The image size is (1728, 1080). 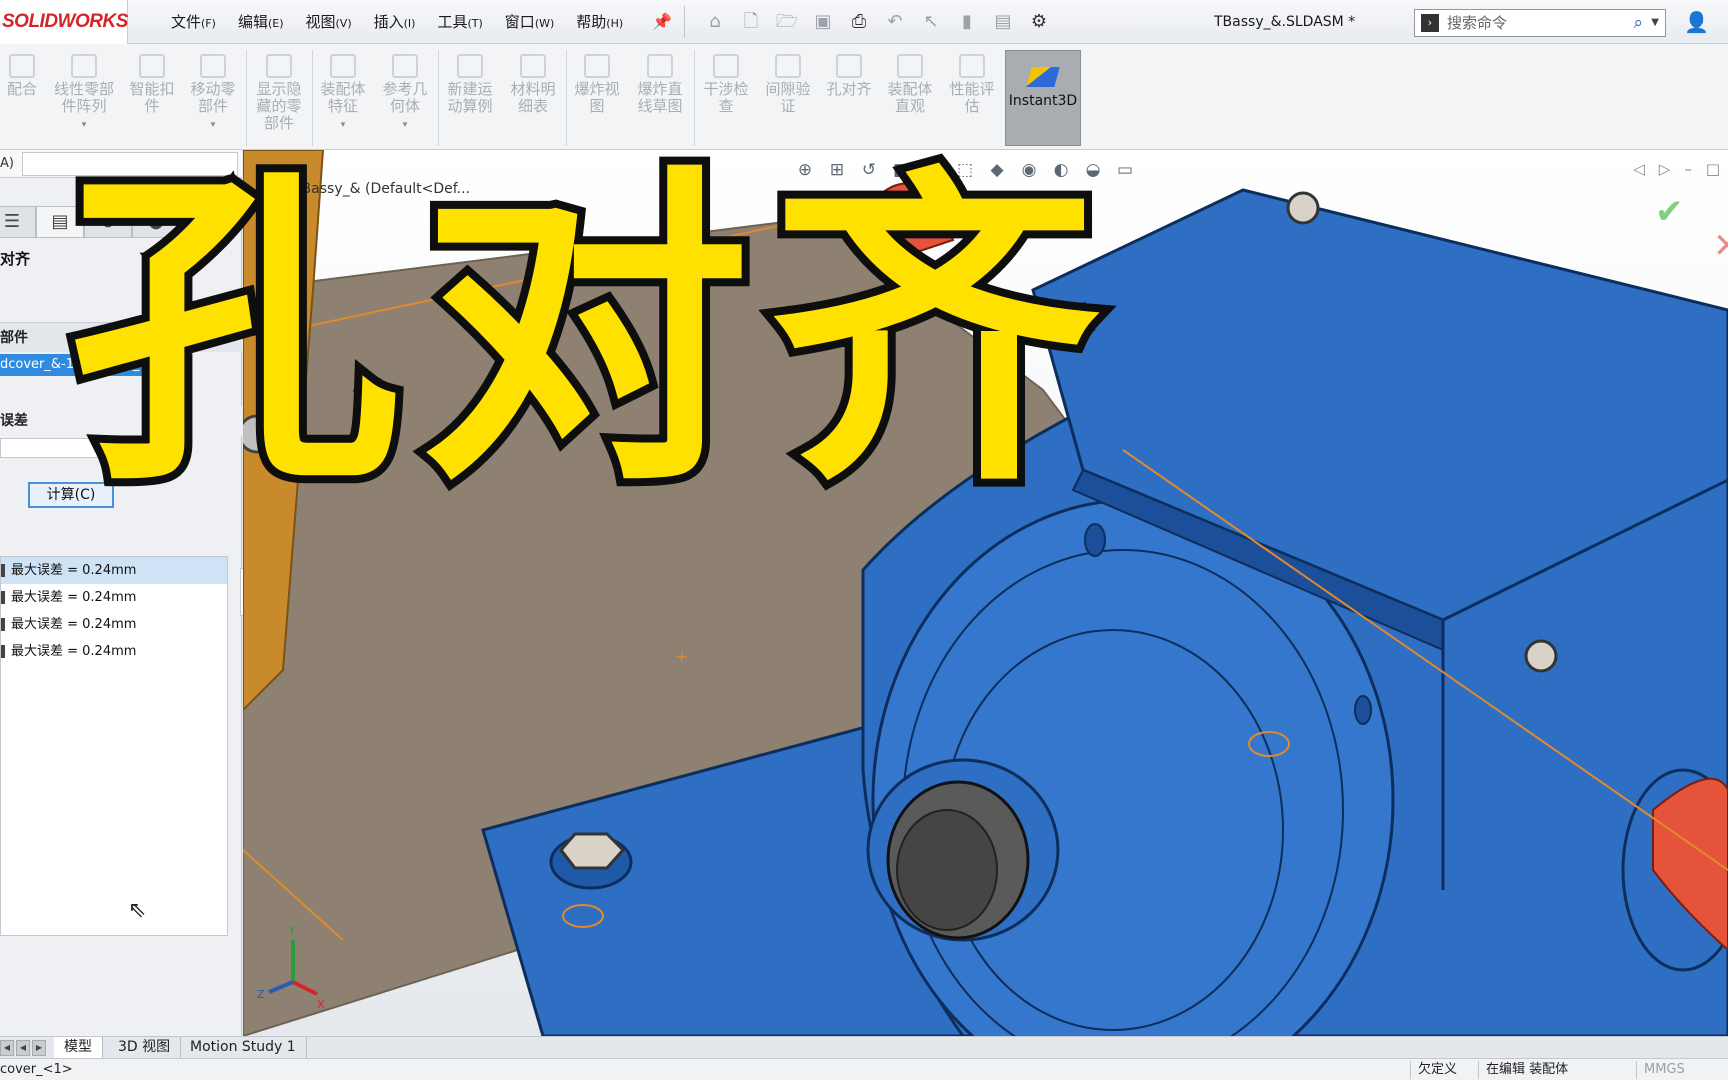 I want to click on linear-pattern-button: 线性零部件阵列 ▾, so click(x=84, y=100).